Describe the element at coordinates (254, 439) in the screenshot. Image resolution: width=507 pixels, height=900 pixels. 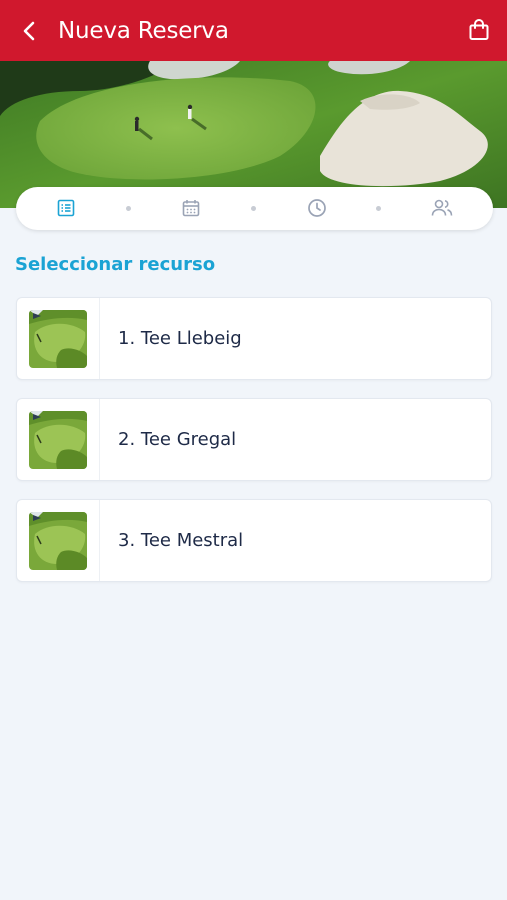
I see `resource-item: 2. Tee Gregal` at that location.